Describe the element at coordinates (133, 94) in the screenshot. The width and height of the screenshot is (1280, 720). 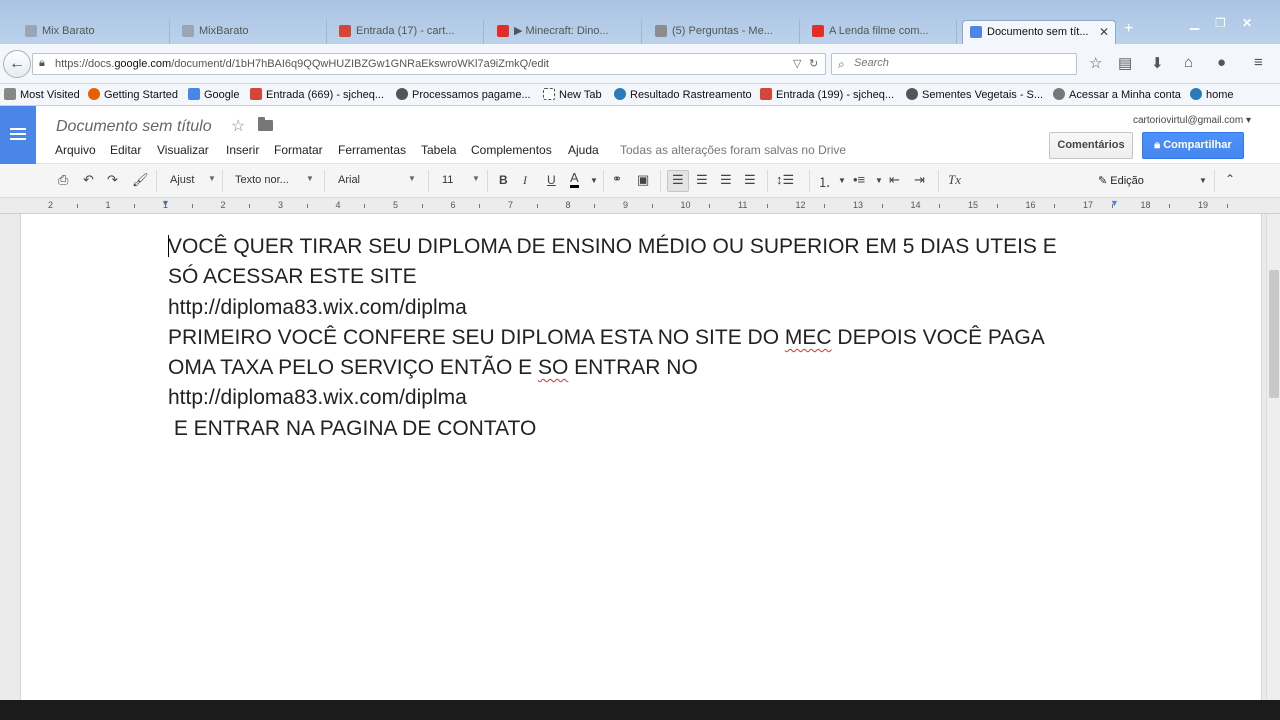
I see `bookmark-item: Getting Started` at that location.